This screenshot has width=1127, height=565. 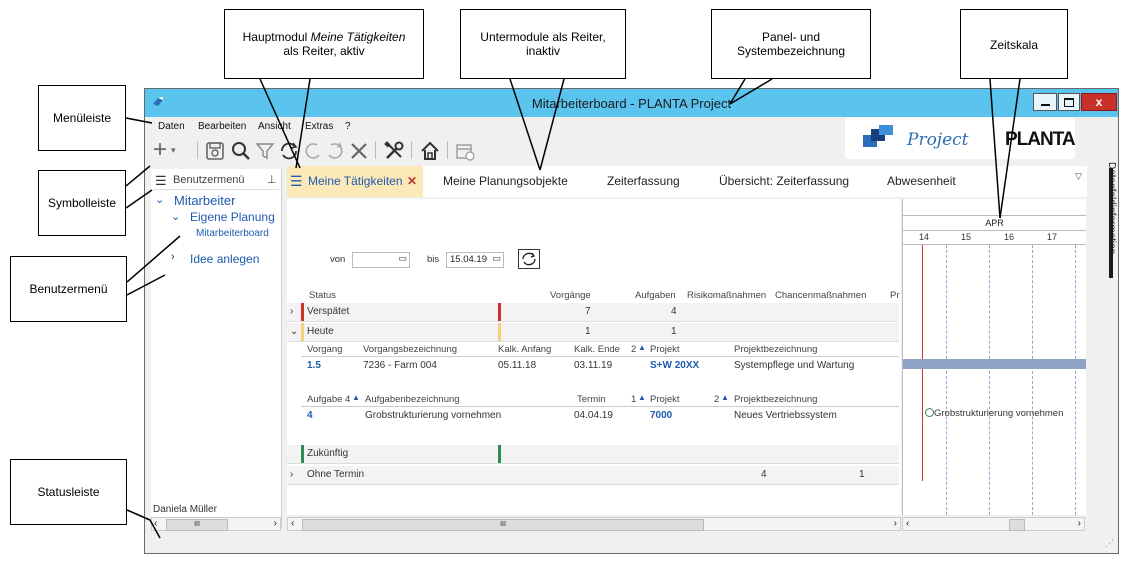 I want to click on callout-untermodule: Untermodule als Reiter, inaktiv, so click(x=543, y=44).